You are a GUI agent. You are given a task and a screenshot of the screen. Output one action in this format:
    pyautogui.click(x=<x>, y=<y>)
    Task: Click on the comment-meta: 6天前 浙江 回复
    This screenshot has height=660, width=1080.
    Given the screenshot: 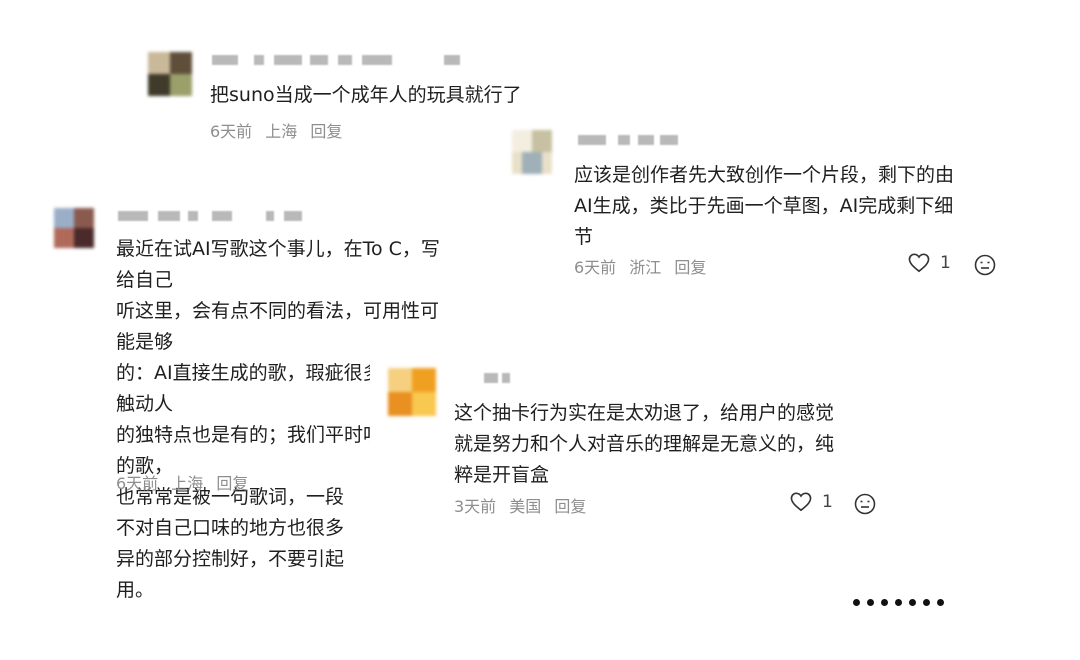 What is the action you would take?
    pyautogui.click(x=644, y=266)
    